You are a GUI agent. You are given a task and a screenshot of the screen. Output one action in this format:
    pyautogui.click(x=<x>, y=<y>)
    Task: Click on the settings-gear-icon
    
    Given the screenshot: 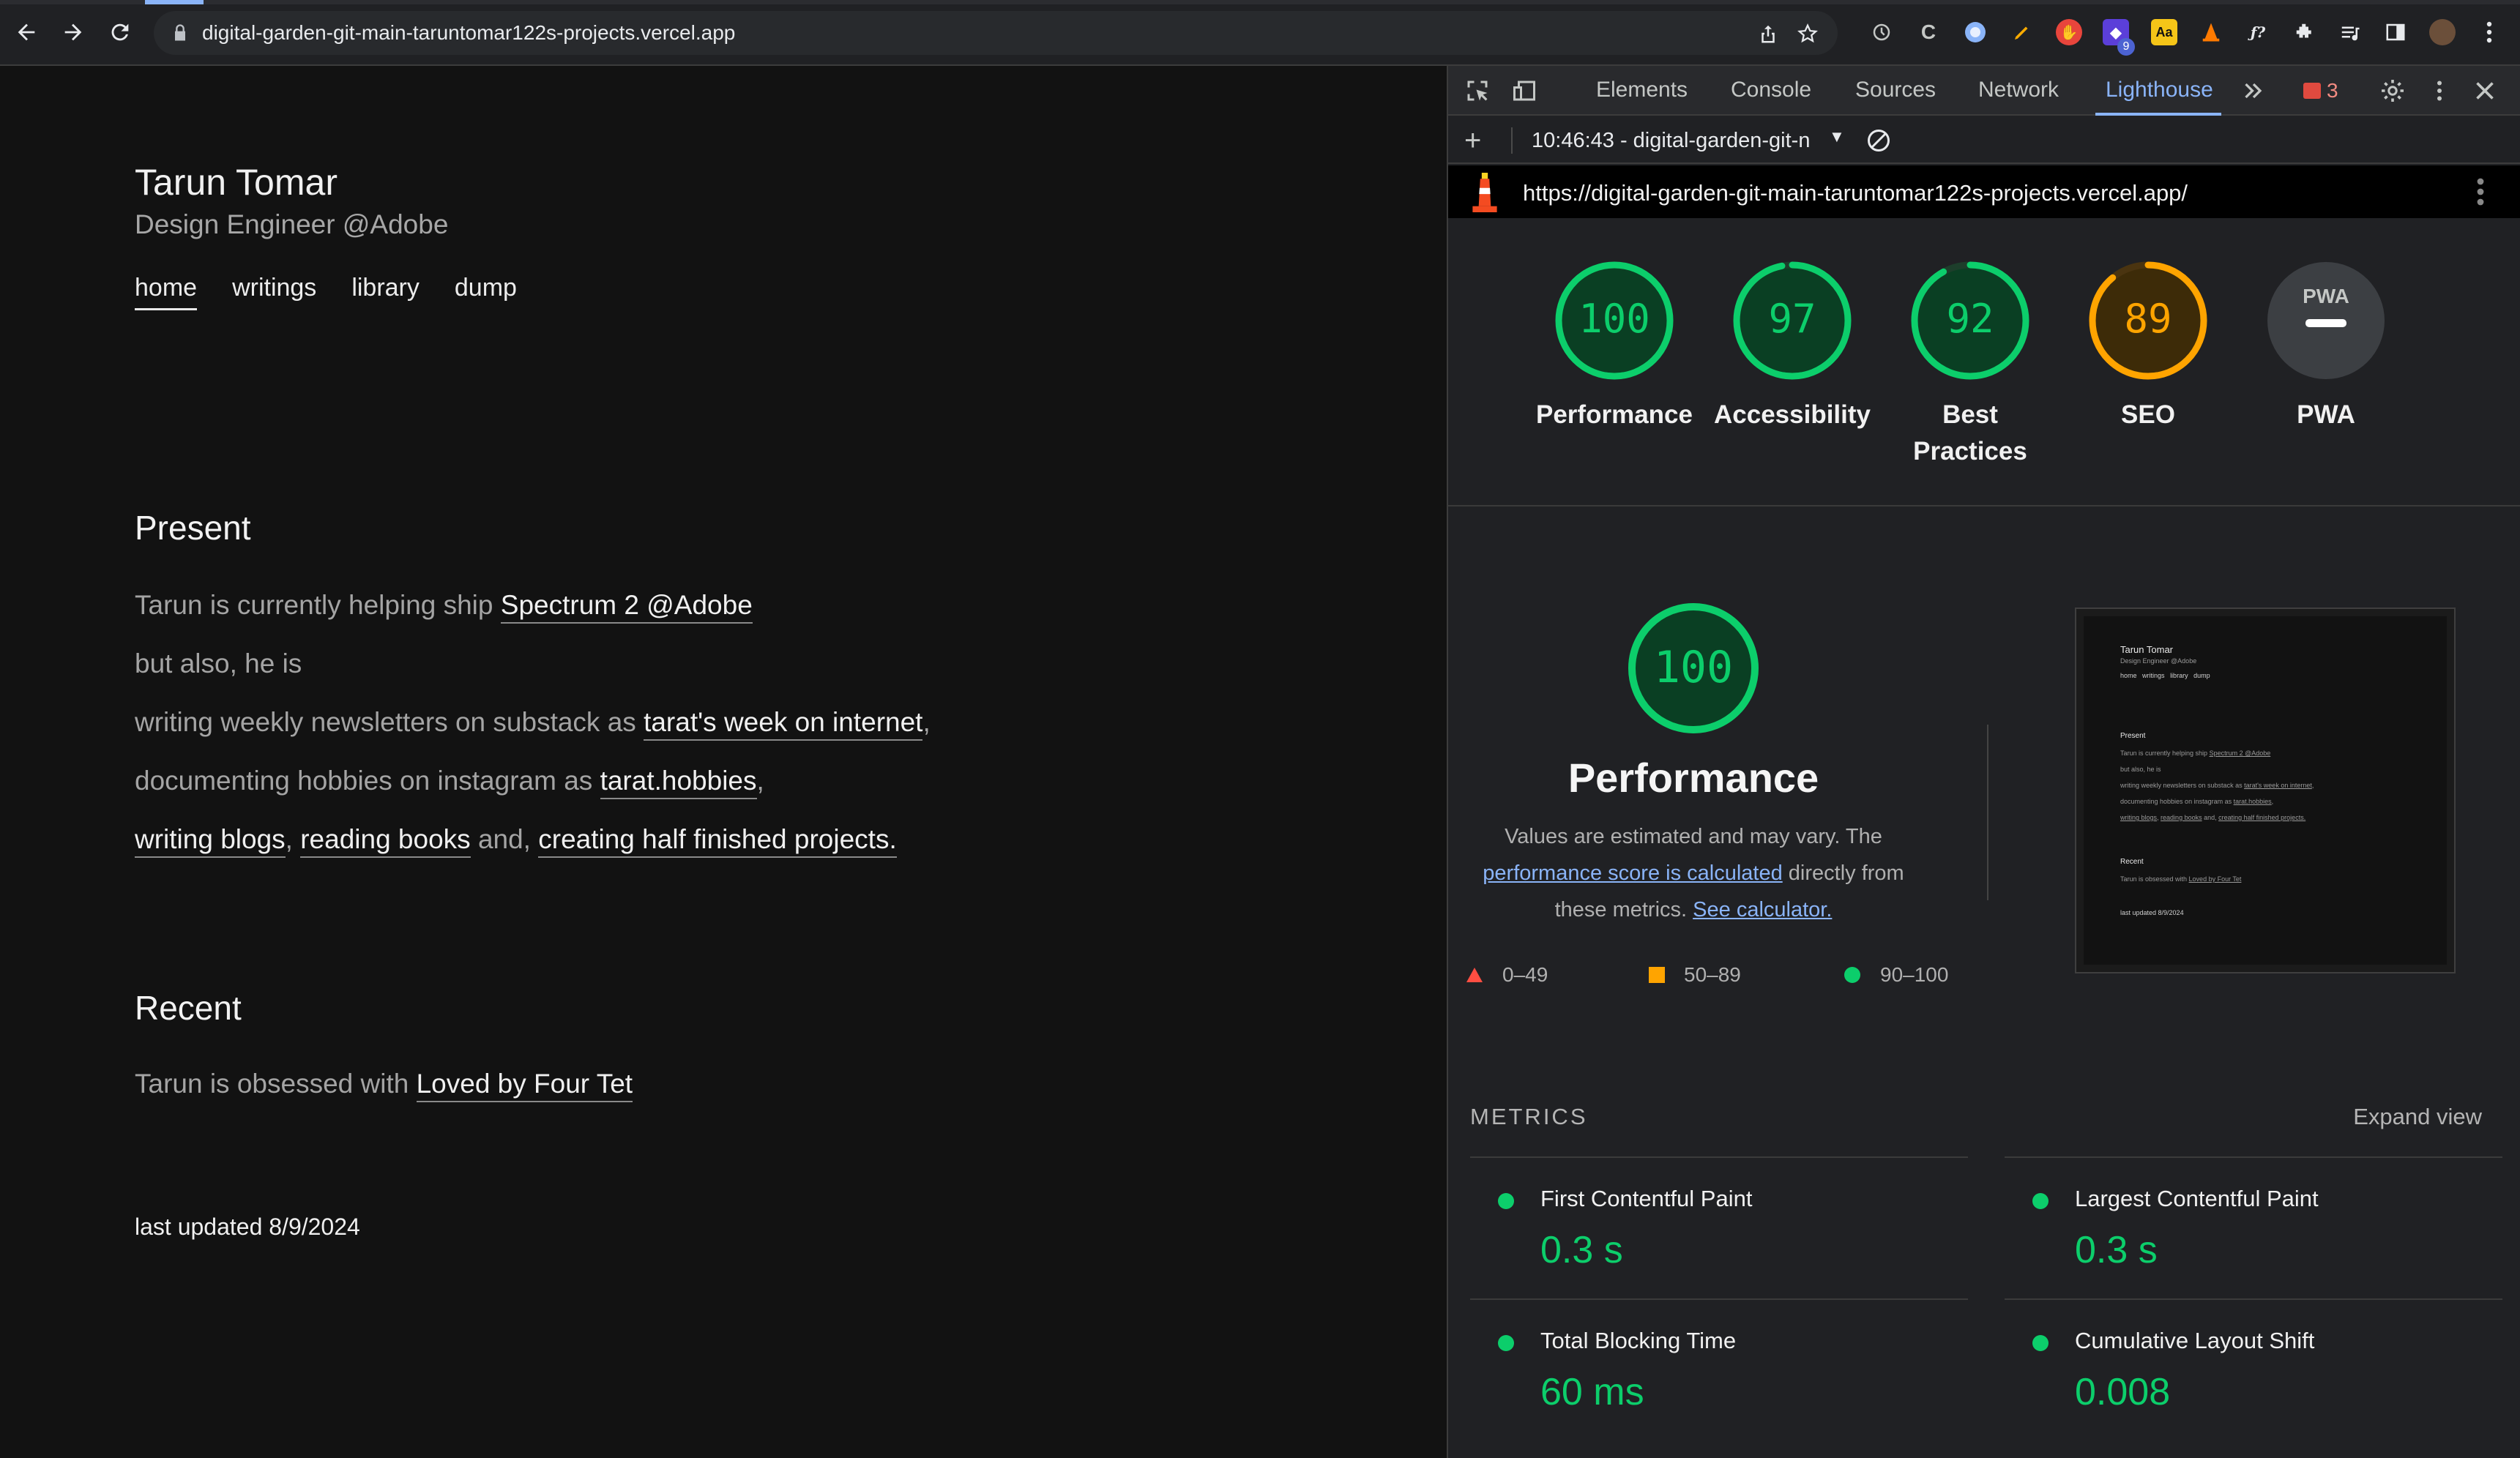 What is the action you would take?
    pyautogui.click(x=2392, y=91)
    